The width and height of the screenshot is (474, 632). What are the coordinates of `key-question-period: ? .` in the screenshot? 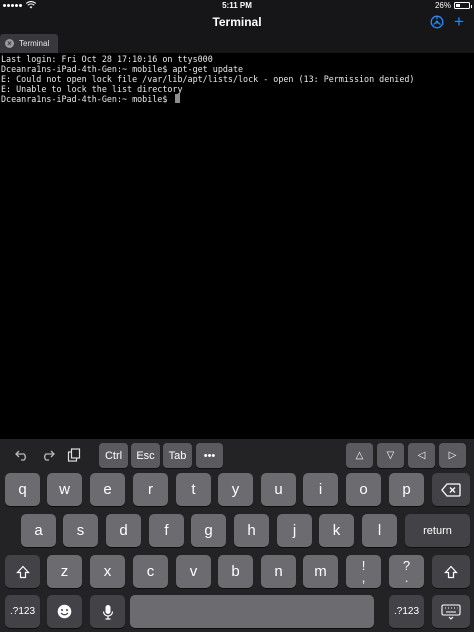 It's located at (406, 571).